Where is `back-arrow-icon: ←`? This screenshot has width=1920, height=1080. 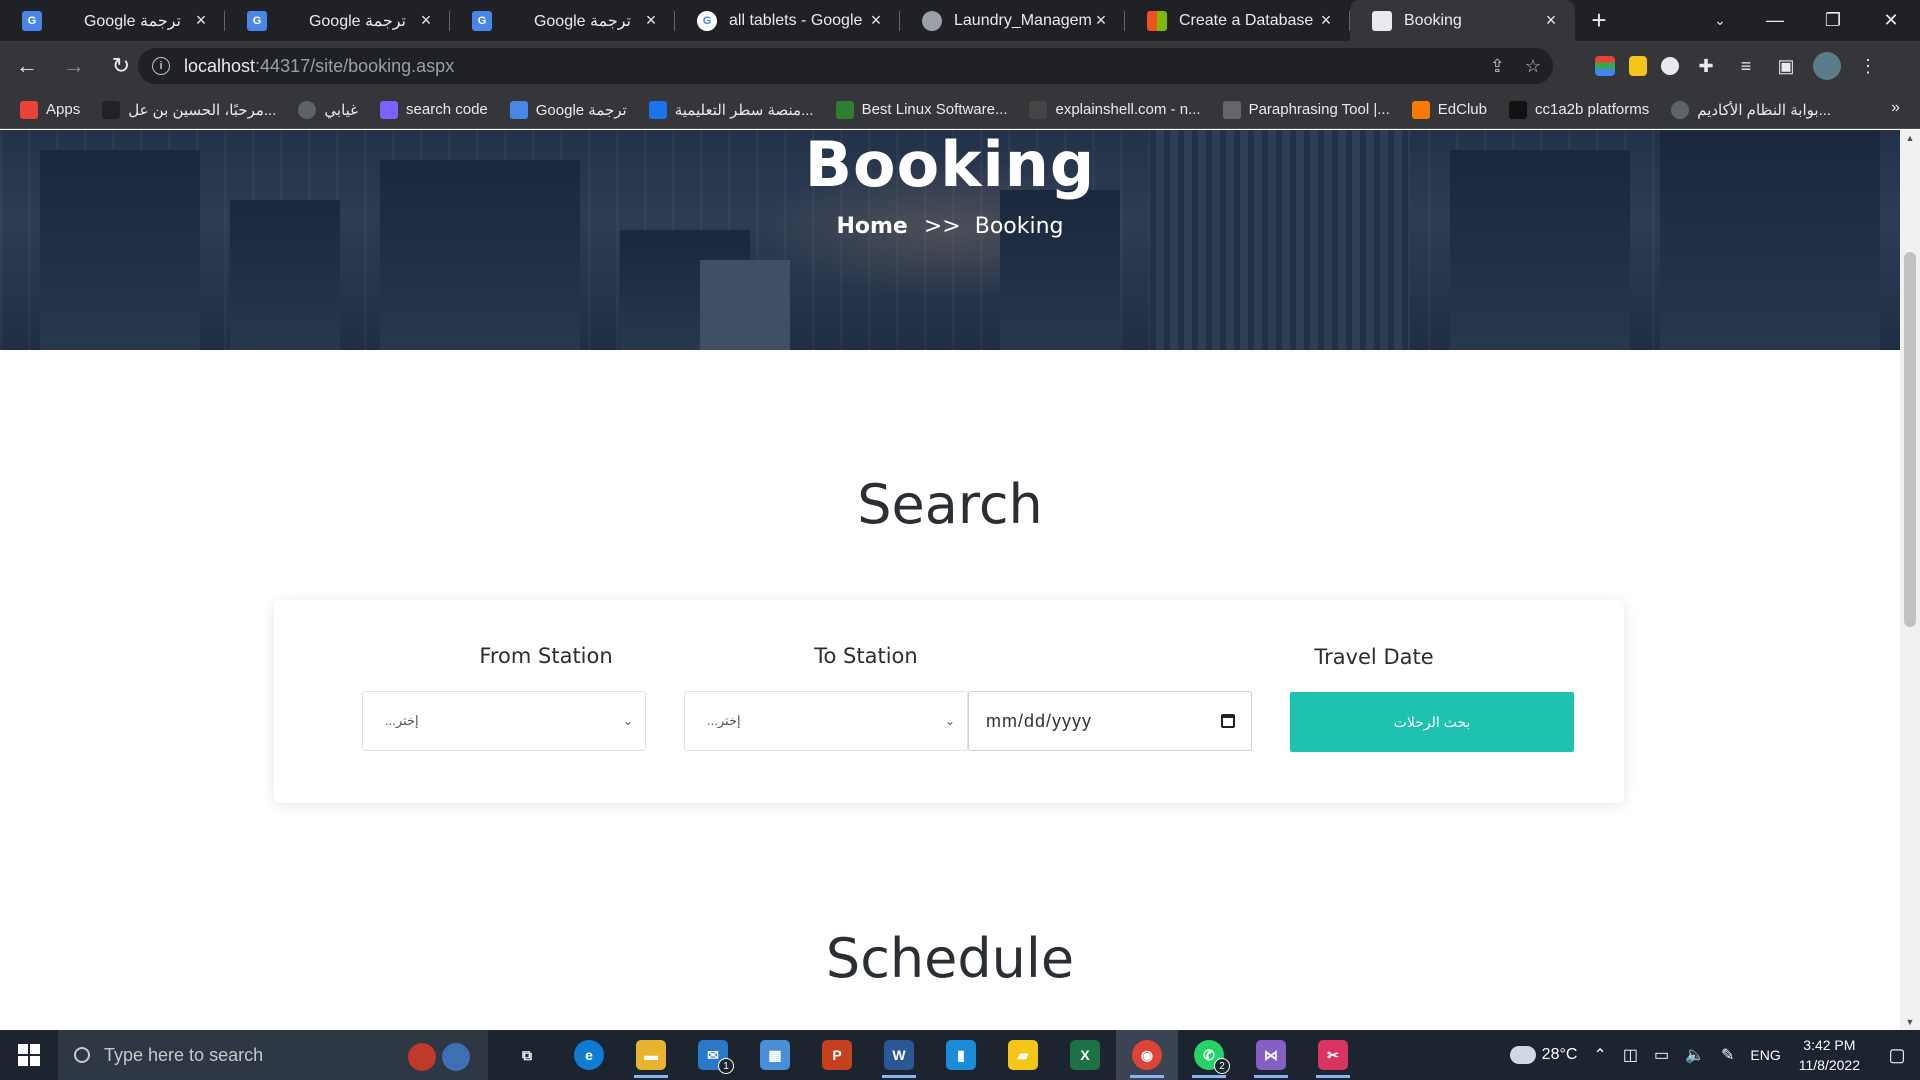
back-arrow-icon: ← is located at coordinates (27, 66).